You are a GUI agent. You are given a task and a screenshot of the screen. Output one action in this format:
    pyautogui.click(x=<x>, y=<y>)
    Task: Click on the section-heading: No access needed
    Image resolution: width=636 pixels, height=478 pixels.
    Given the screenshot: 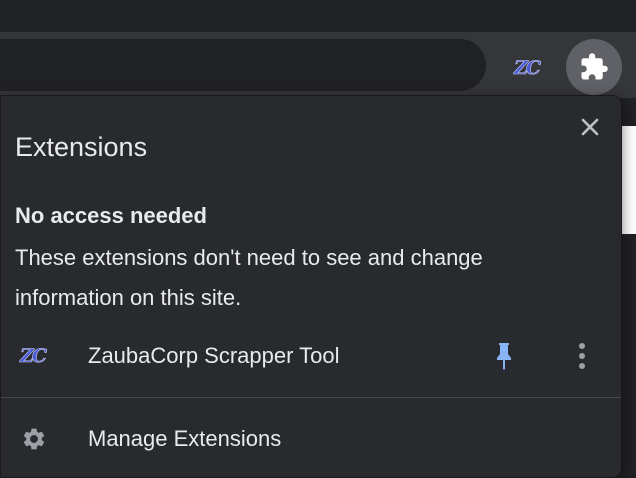 What is the action you would take?
    pyautogui.click(x=111, y=215)
    